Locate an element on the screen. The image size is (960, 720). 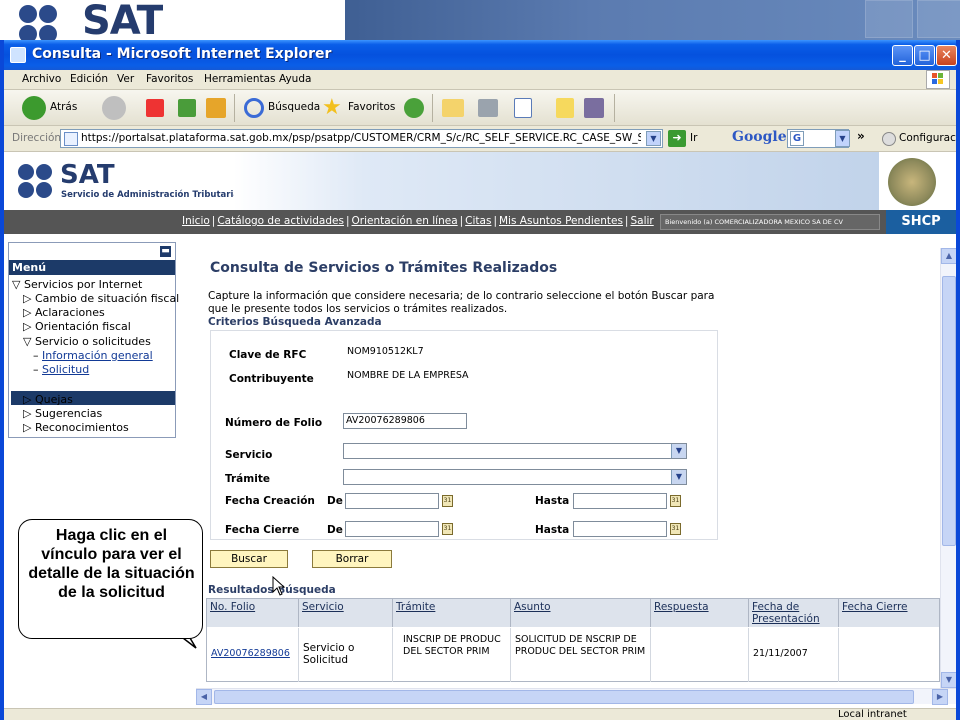
nav-pendientes: Mis Asuntos Pendientes is located at coordinates (561, 221).